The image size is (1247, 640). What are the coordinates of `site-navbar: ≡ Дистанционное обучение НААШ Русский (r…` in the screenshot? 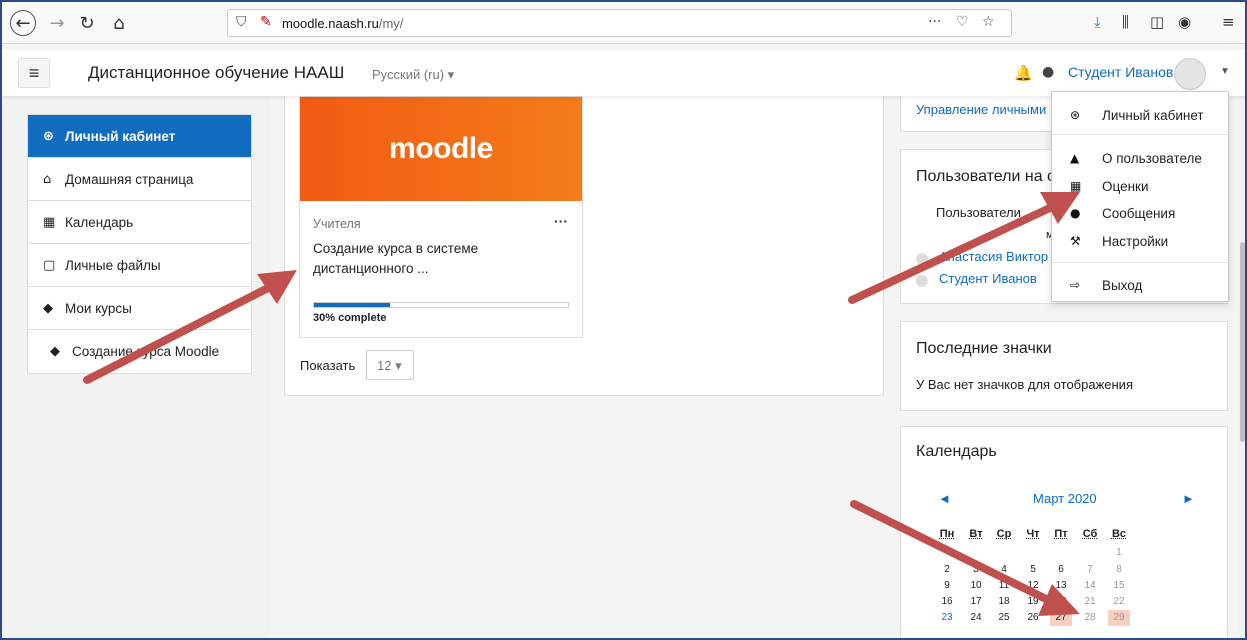 It's located at (623, 73).